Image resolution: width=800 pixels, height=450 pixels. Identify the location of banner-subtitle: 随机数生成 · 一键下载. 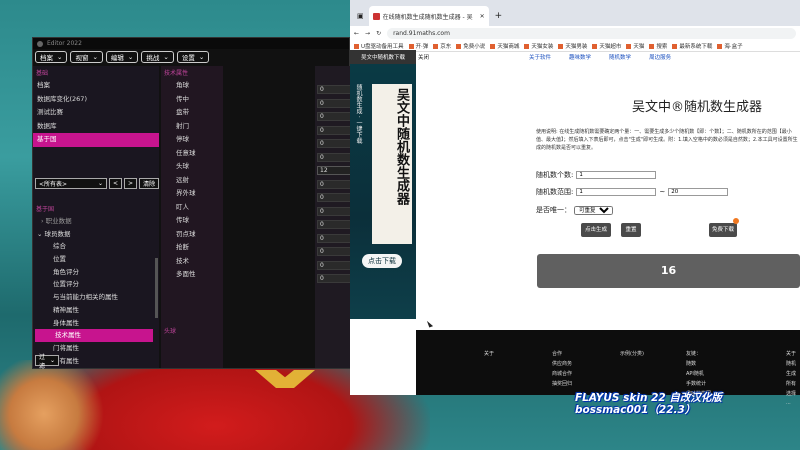
(358, 114).